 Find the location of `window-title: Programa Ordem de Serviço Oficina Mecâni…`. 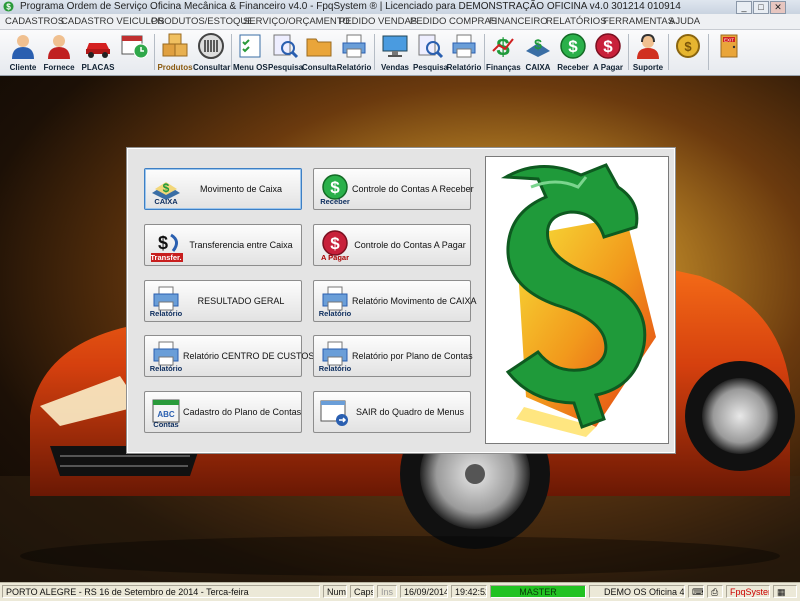

window-title: Programa Ordem de Serviço Oficina Mecâni… is located at coordinates (350, 6).